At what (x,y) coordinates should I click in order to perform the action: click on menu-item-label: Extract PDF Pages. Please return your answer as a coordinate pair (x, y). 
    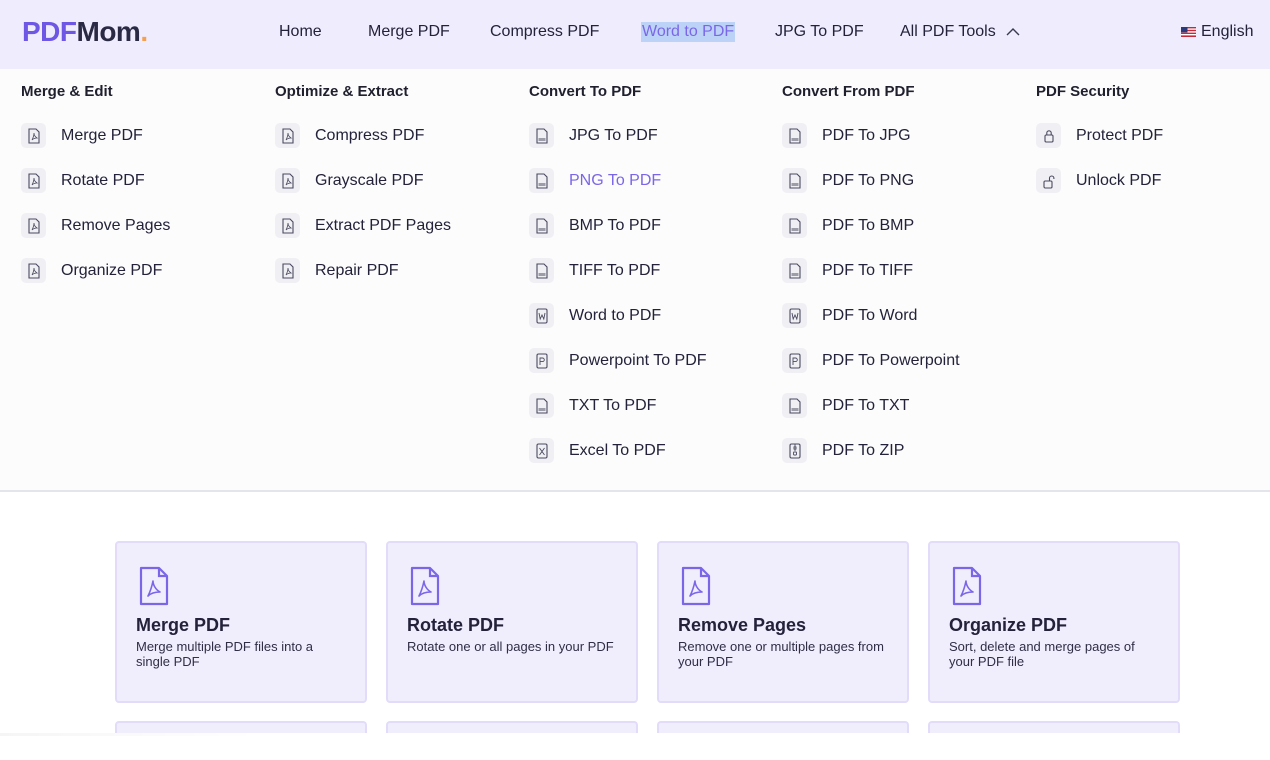
    Looking at the image, I should click on (383, 225).